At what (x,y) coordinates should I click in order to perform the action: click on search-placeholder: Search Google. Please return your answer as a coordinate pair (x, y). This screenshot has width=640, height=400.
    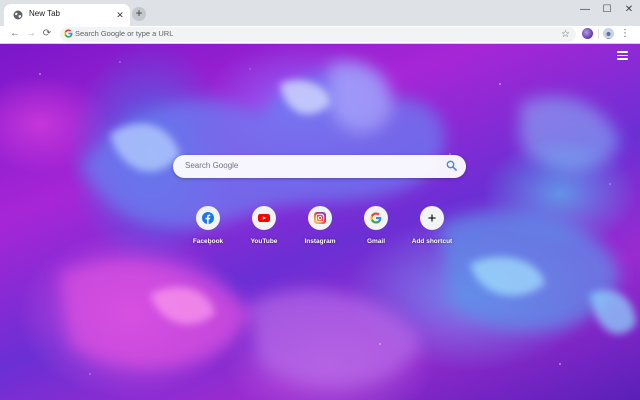
    Looking at the image, I should click on (212, 165).